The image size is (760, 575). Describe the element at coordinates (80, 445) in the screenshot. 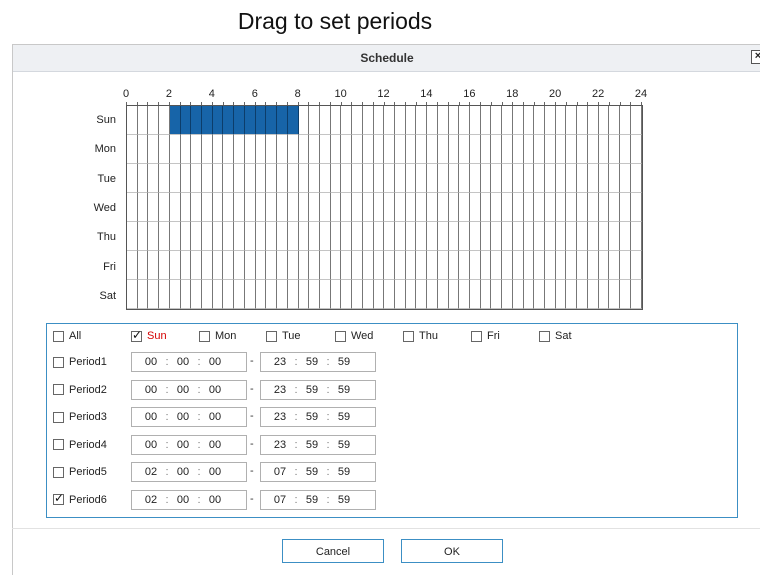

I see `period-check-4: Period4` at that location.